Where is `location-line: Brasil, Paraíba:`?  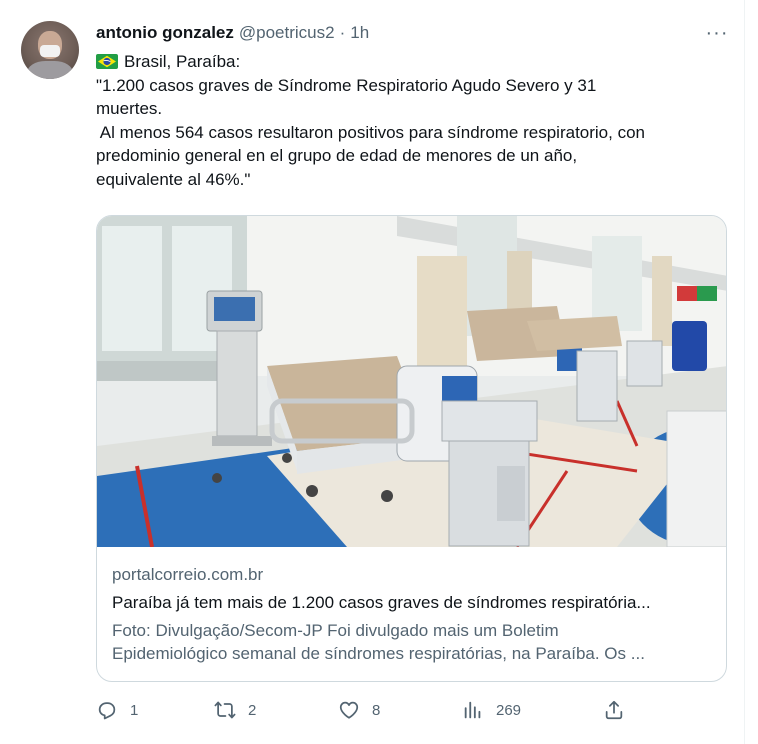 location-line: Brasil, Paraíba: is located at coordinates (416, 62).